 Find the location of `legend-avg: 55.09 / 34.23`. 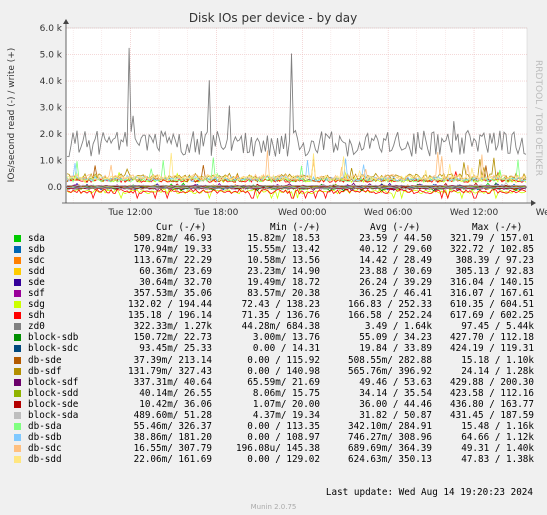

legend-avg: 55.09 / 34.23 is located at coordinates (395, 338).